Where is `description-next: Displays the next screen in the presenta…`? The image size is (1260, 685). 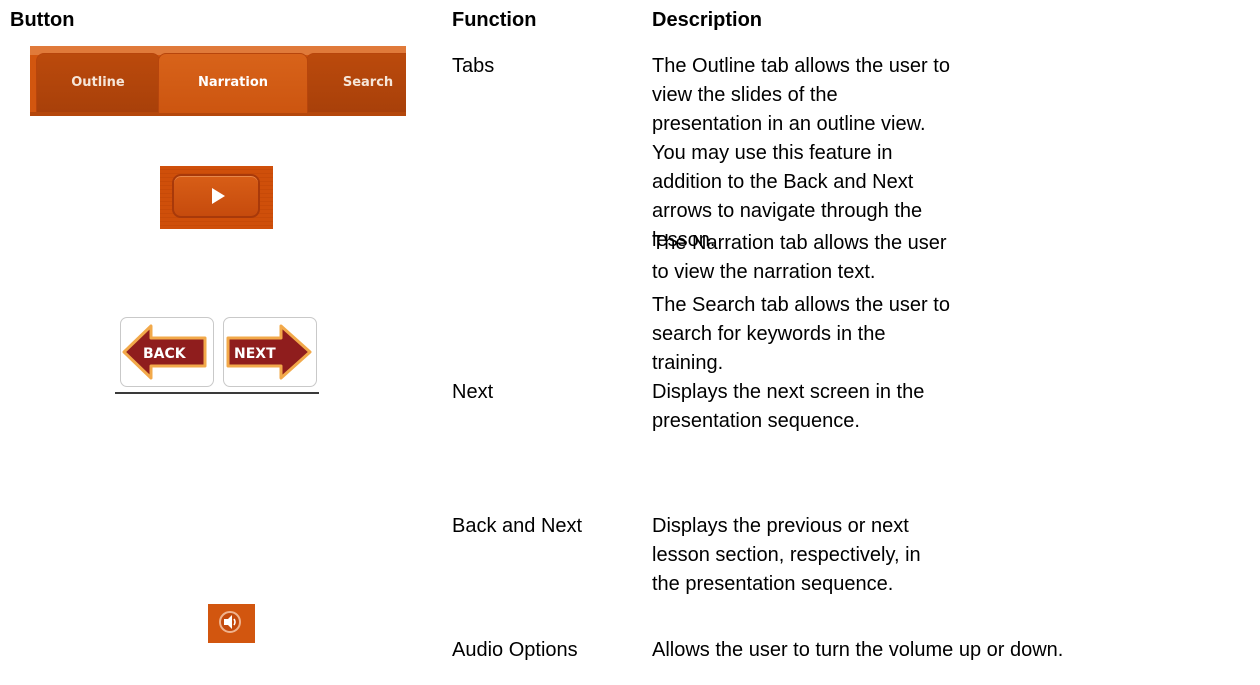
description-next: Displays the next screen in the presenta… is located at coordinates (788, 406).